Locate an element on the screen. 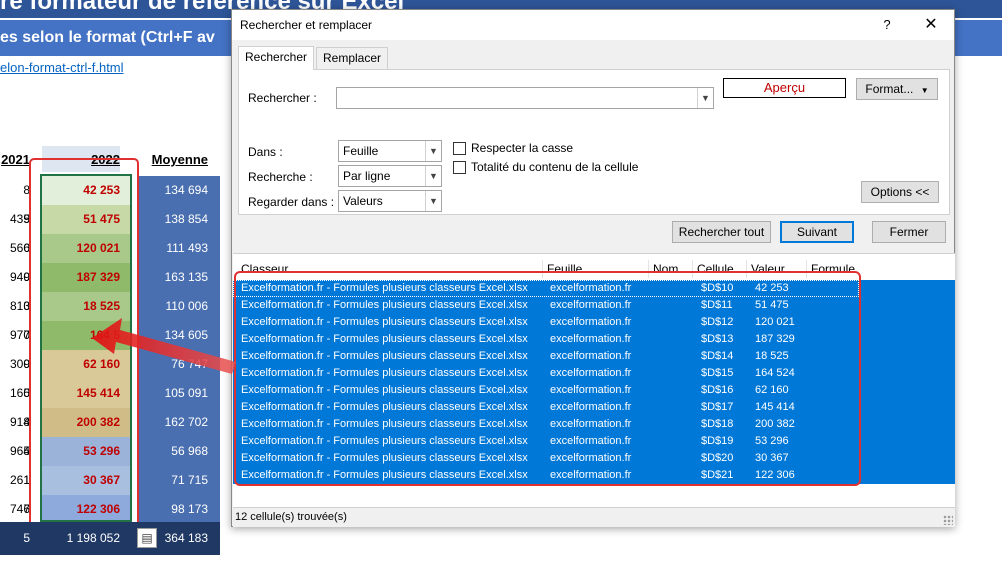 The image size is (1002, 588). help-button: ? is located at coordinates (887, 25).